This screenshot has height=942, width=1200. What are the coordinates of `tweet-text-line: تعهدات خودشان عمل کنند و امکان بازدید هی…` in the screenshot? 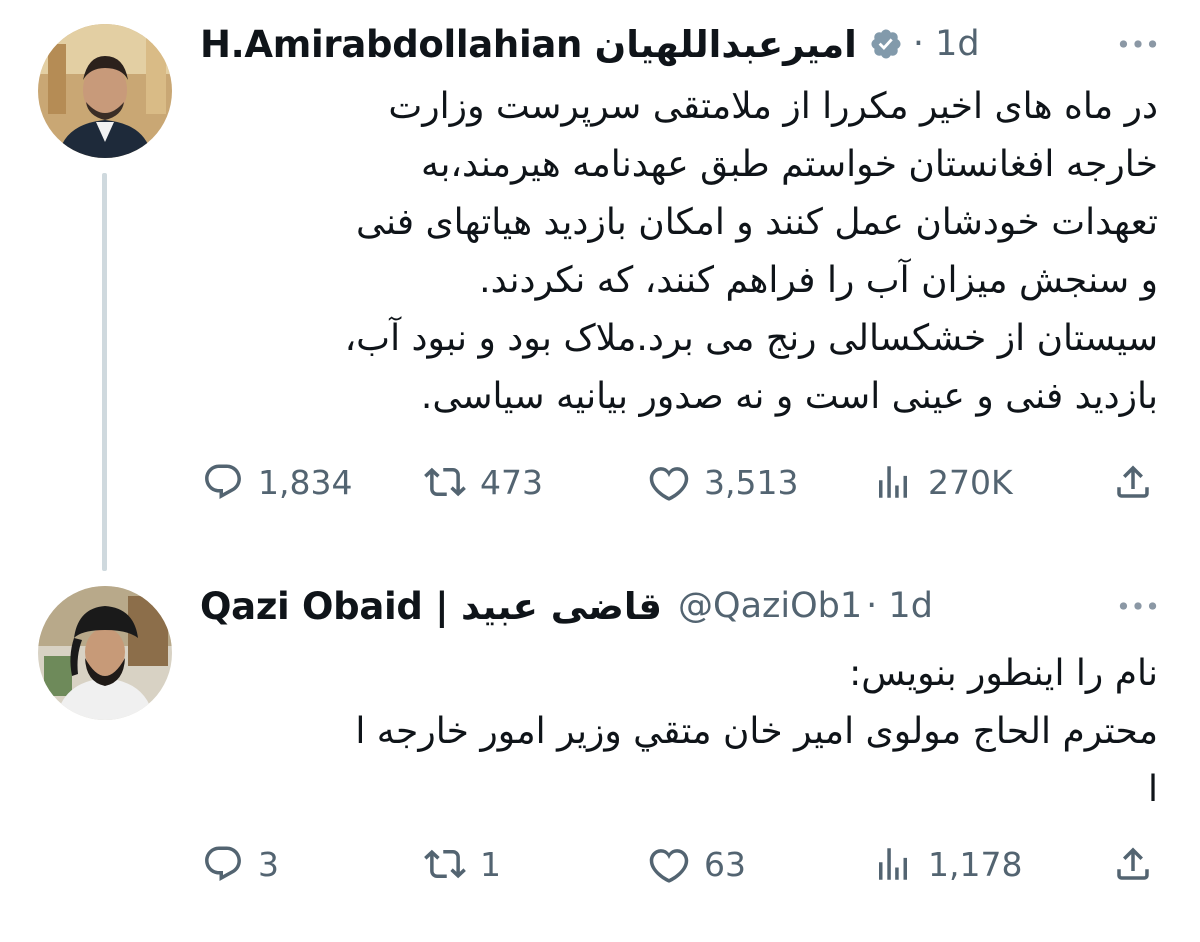 It's located at (756, 222).